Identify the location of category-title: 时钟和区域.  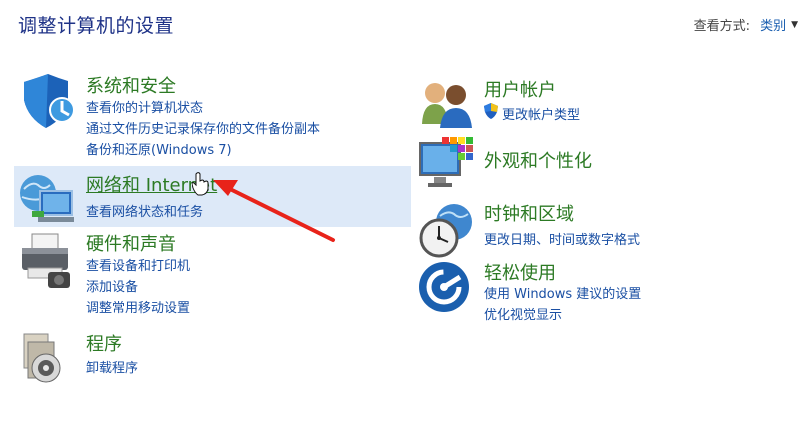
(529, 213).